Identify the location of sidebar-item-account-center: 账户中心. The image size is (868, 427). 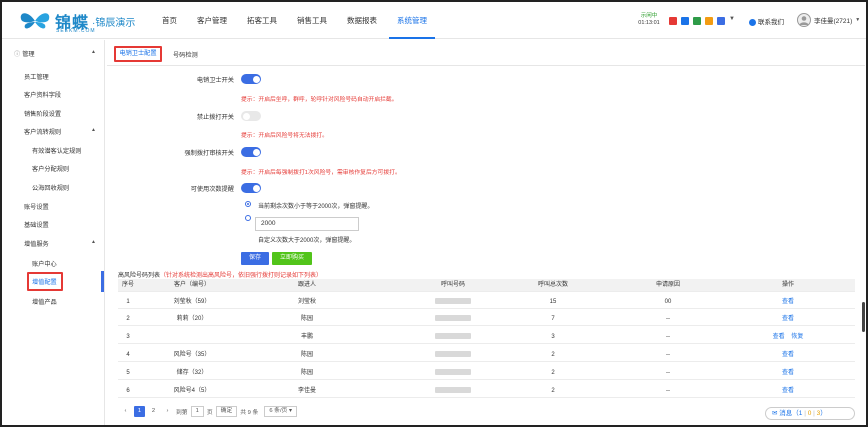
(53, 263).